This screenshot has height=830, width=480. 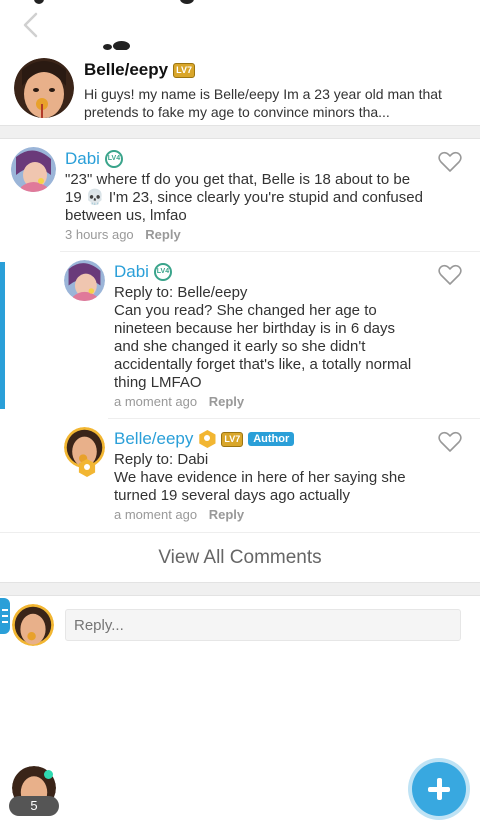 I want to click on view-all-comments-button: View All Comments, so click(x=240, y=557).